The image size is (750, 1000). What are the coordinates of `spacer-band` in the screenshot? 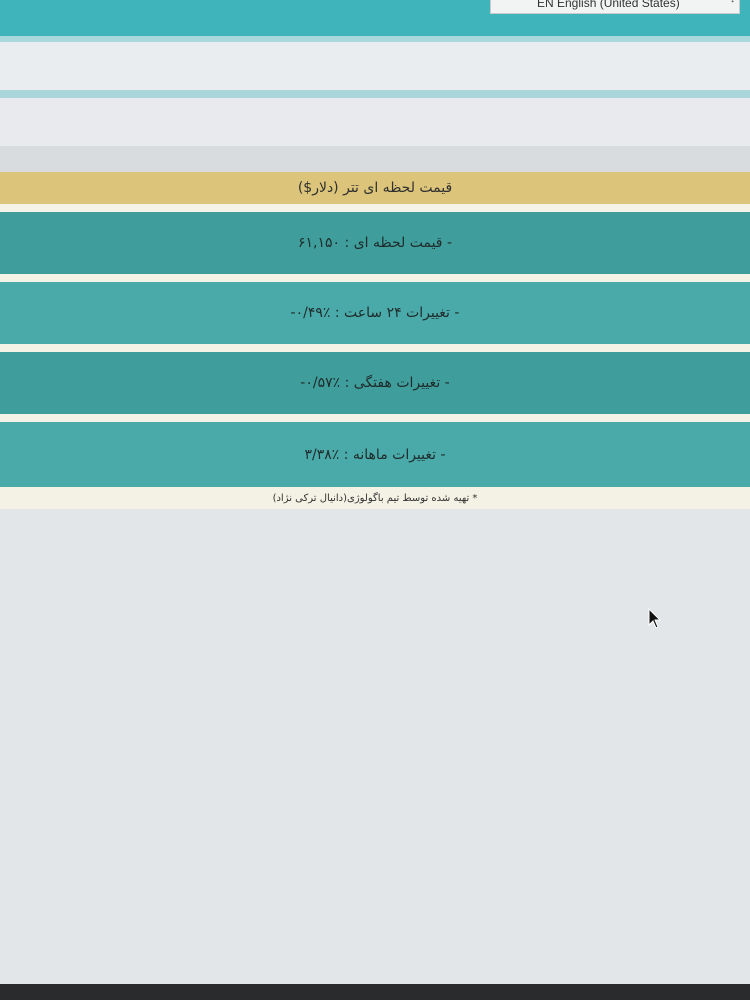 It's located at (375, 159).